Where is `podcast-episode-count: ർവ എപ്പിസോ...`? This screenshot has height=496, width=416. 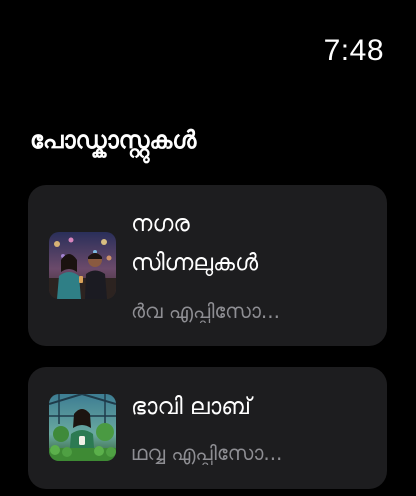 podcast-episode-count: ർവ എപ്പിസോ... is located at coordinates (205, 311).